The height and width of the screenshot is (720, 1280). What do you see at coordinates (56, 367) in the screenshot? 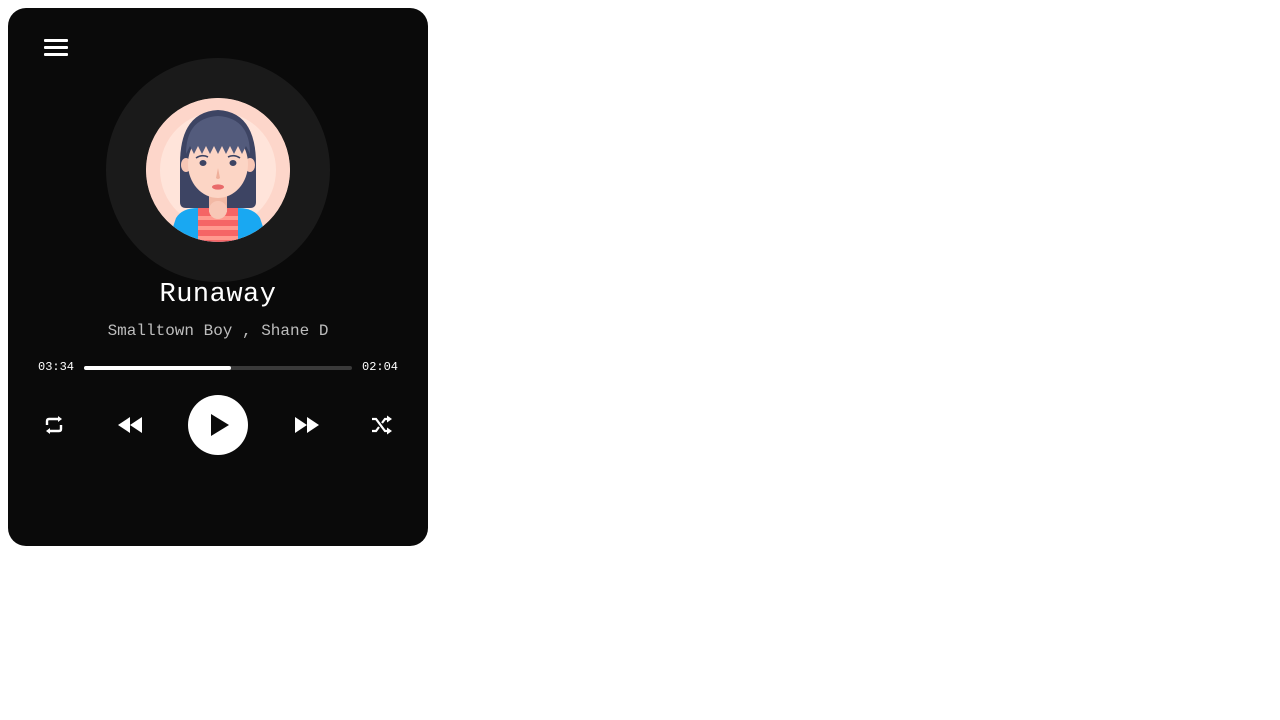
I see `elapsed-time: 03:34` at bounding box center [56, 367].